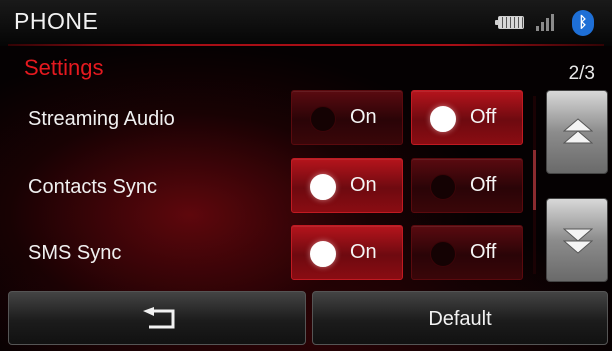 The image size is (612, 351). I want to click on double-chevron-up-icon, so click(578, 131).